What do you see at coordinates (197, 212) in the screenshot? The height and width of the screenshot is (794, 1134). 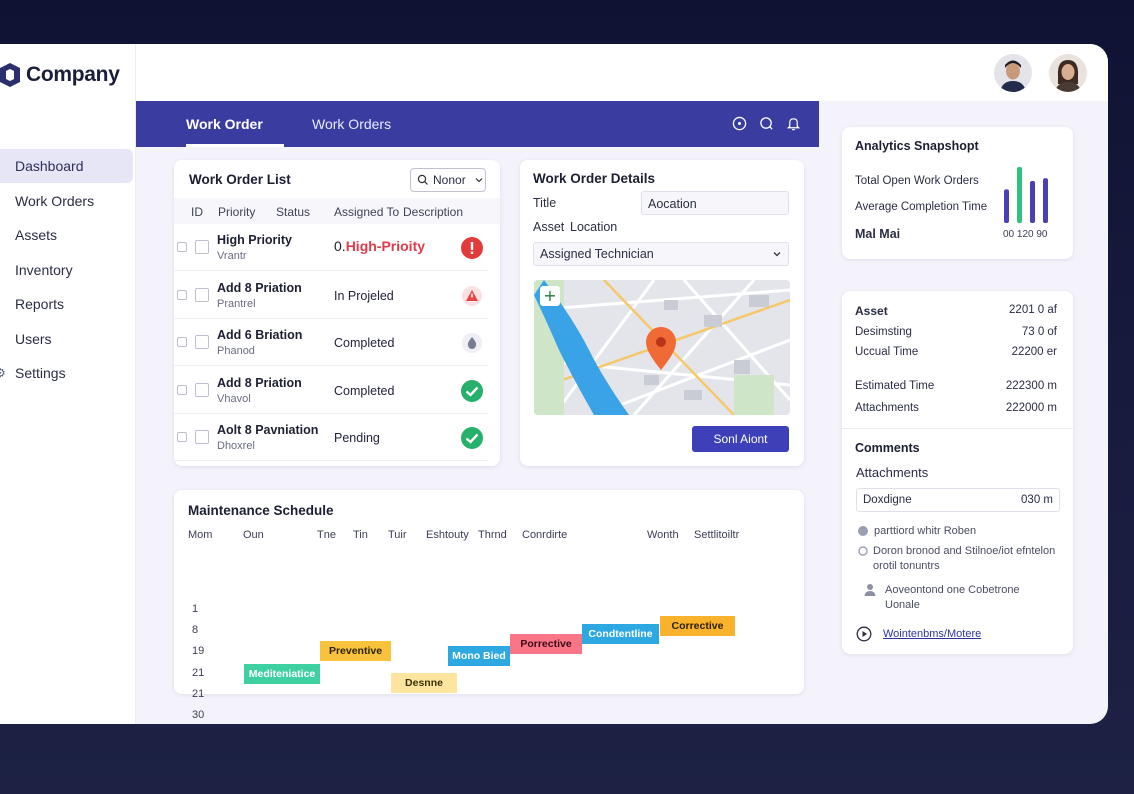 I see `column-header: ID` at bounding box center [197, 212].